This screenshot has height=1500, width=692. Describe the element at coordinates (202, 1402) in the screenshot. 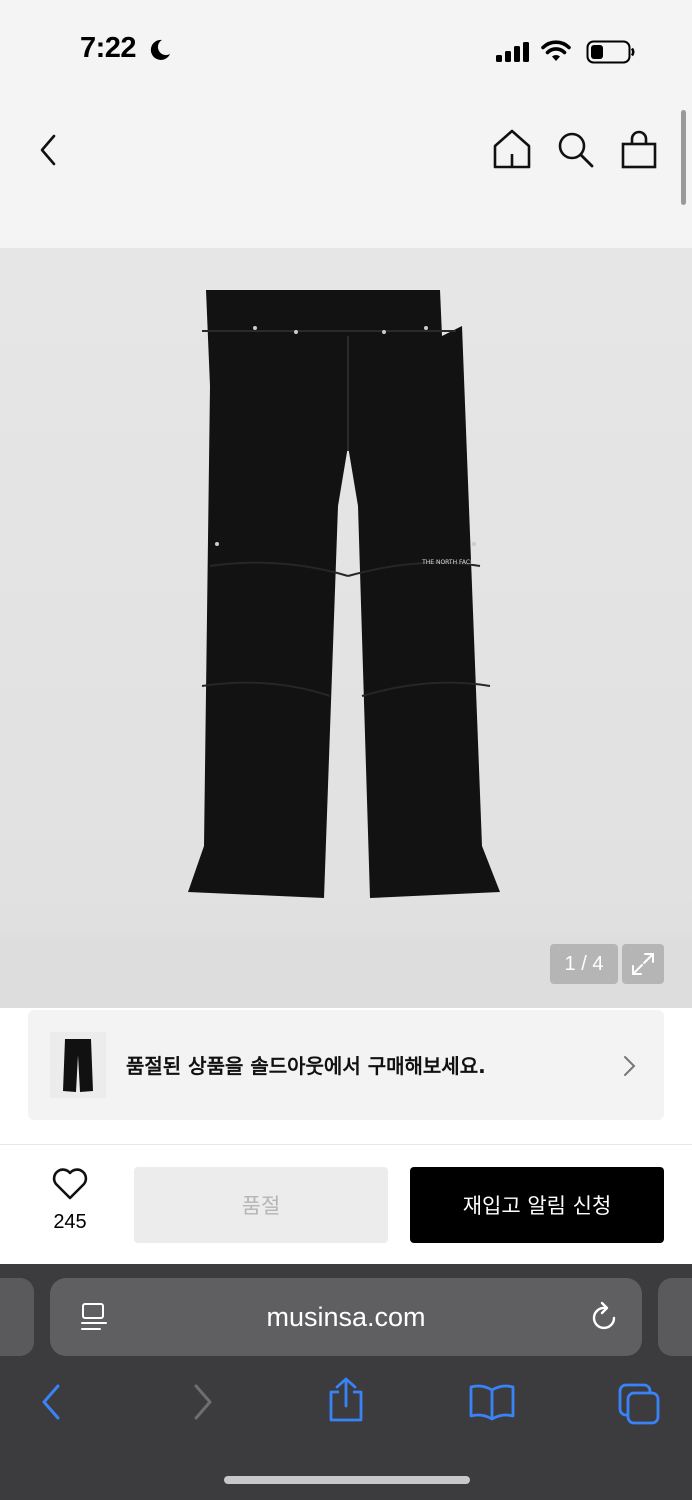

I see `forward-icon` at that location.